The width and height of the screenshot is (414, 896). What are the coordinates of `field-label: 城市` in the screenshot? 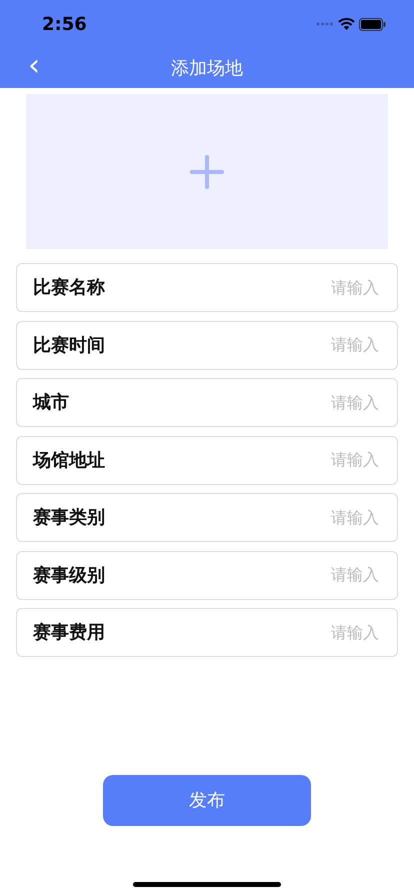 It's located at (51, 403).